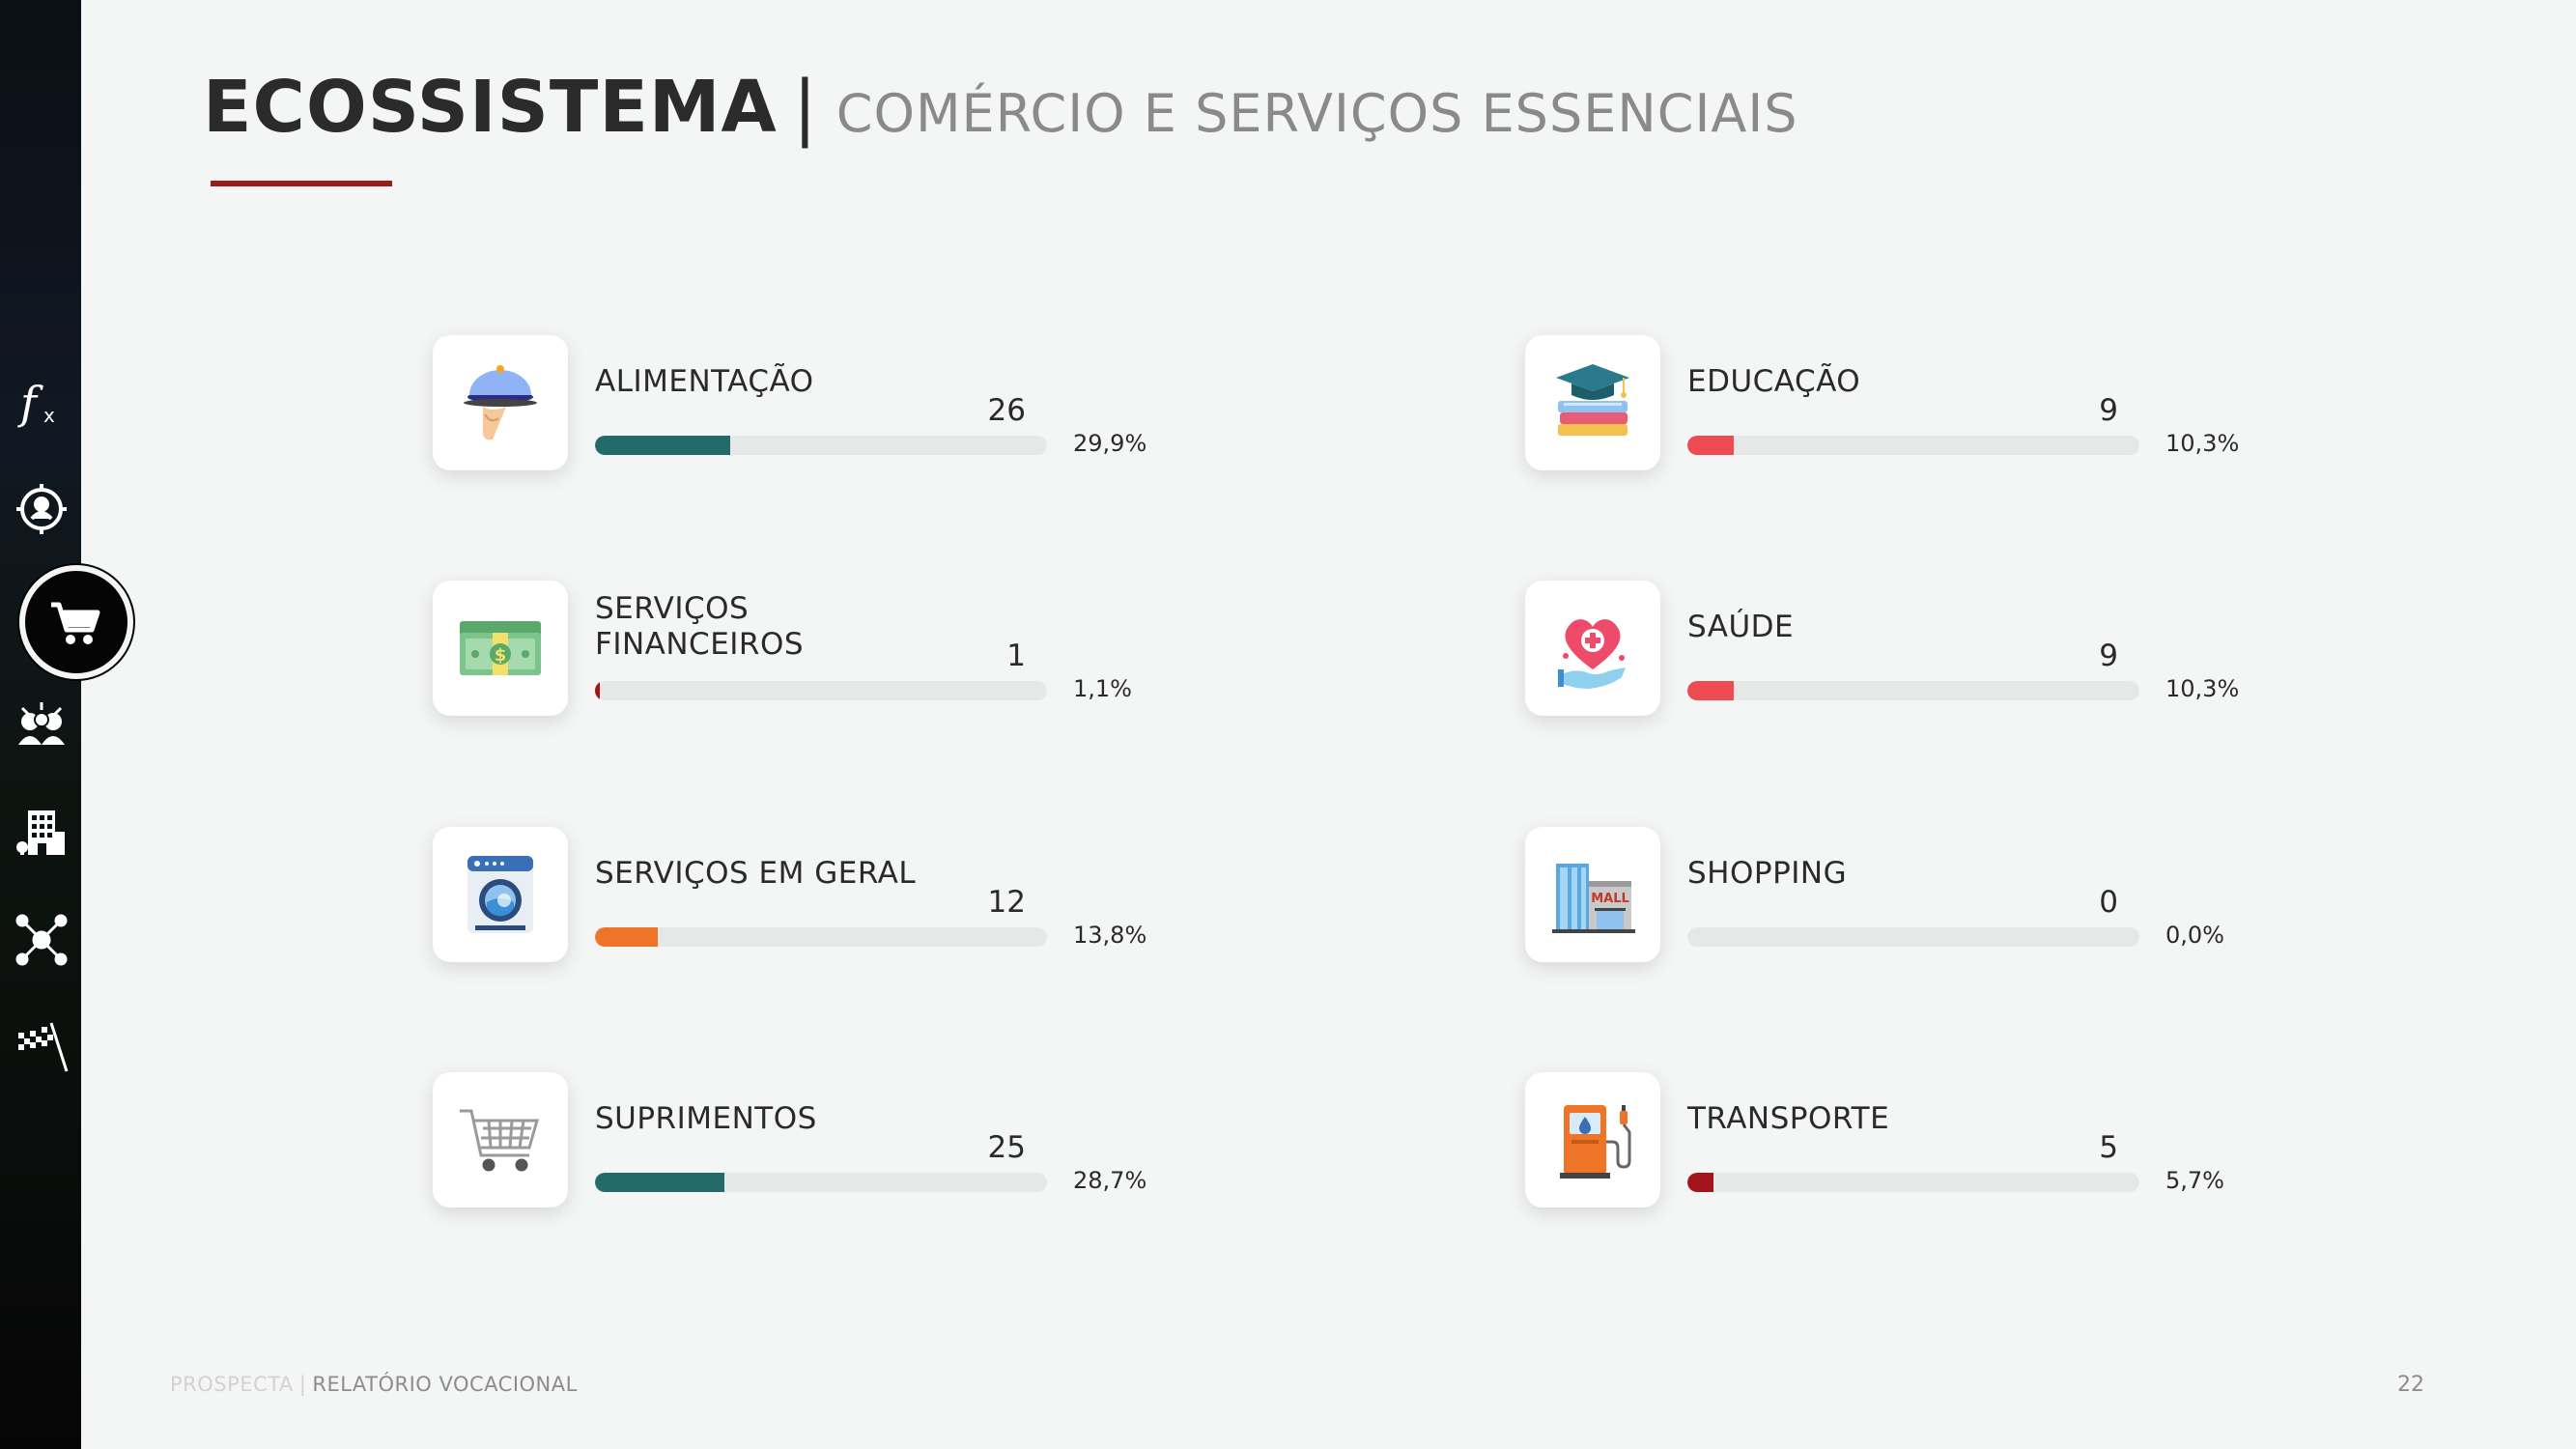  Describe the element at coordinates (232, 1384) in the screenshot. I see `footer-brand: PROSPECTA` at that location.